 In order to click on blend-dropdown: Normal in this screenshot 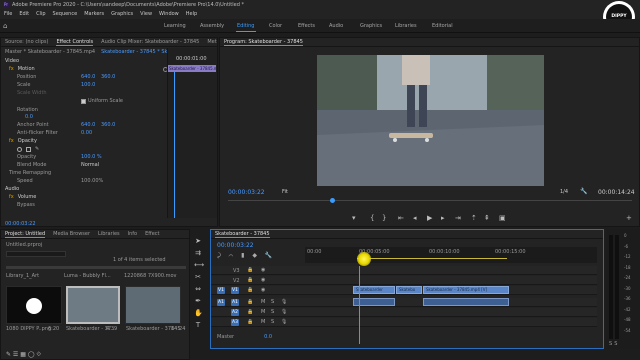, I will do `click(90, 165)`.